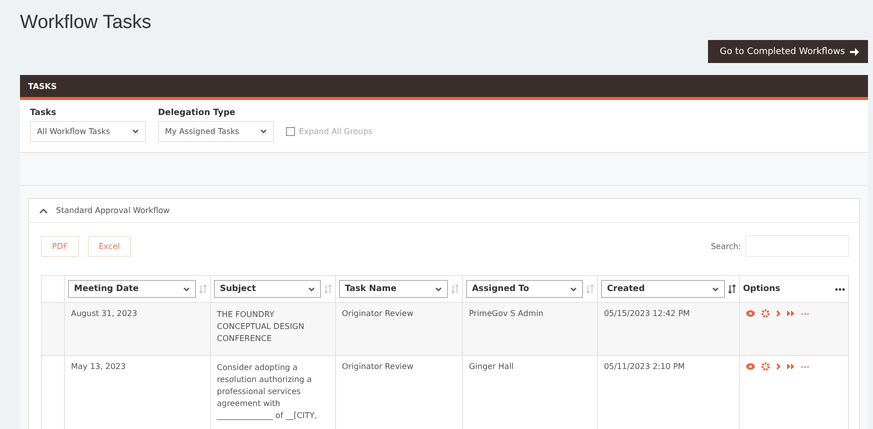 The image size is (873, 429). I want to click on filter-label: Tasks, so click(44, 113).